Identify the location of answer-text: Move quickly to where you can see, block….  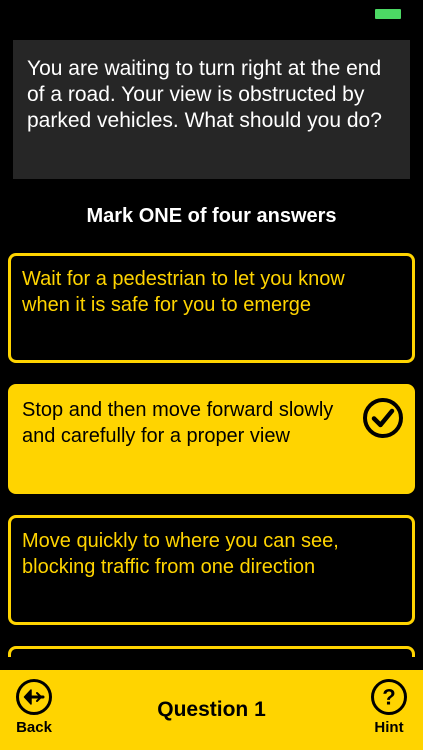
(180, 554).